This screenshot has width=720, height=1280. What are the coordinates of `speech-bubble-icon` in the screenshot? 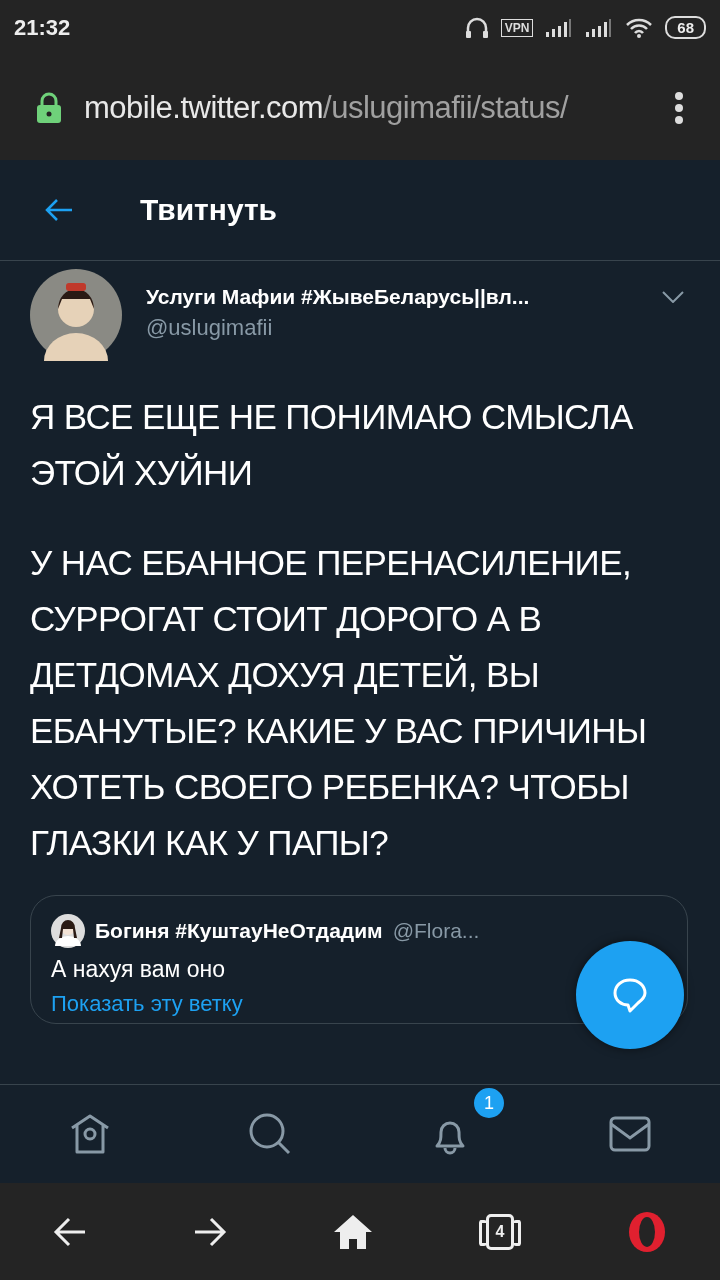 It's located at (630, 995).